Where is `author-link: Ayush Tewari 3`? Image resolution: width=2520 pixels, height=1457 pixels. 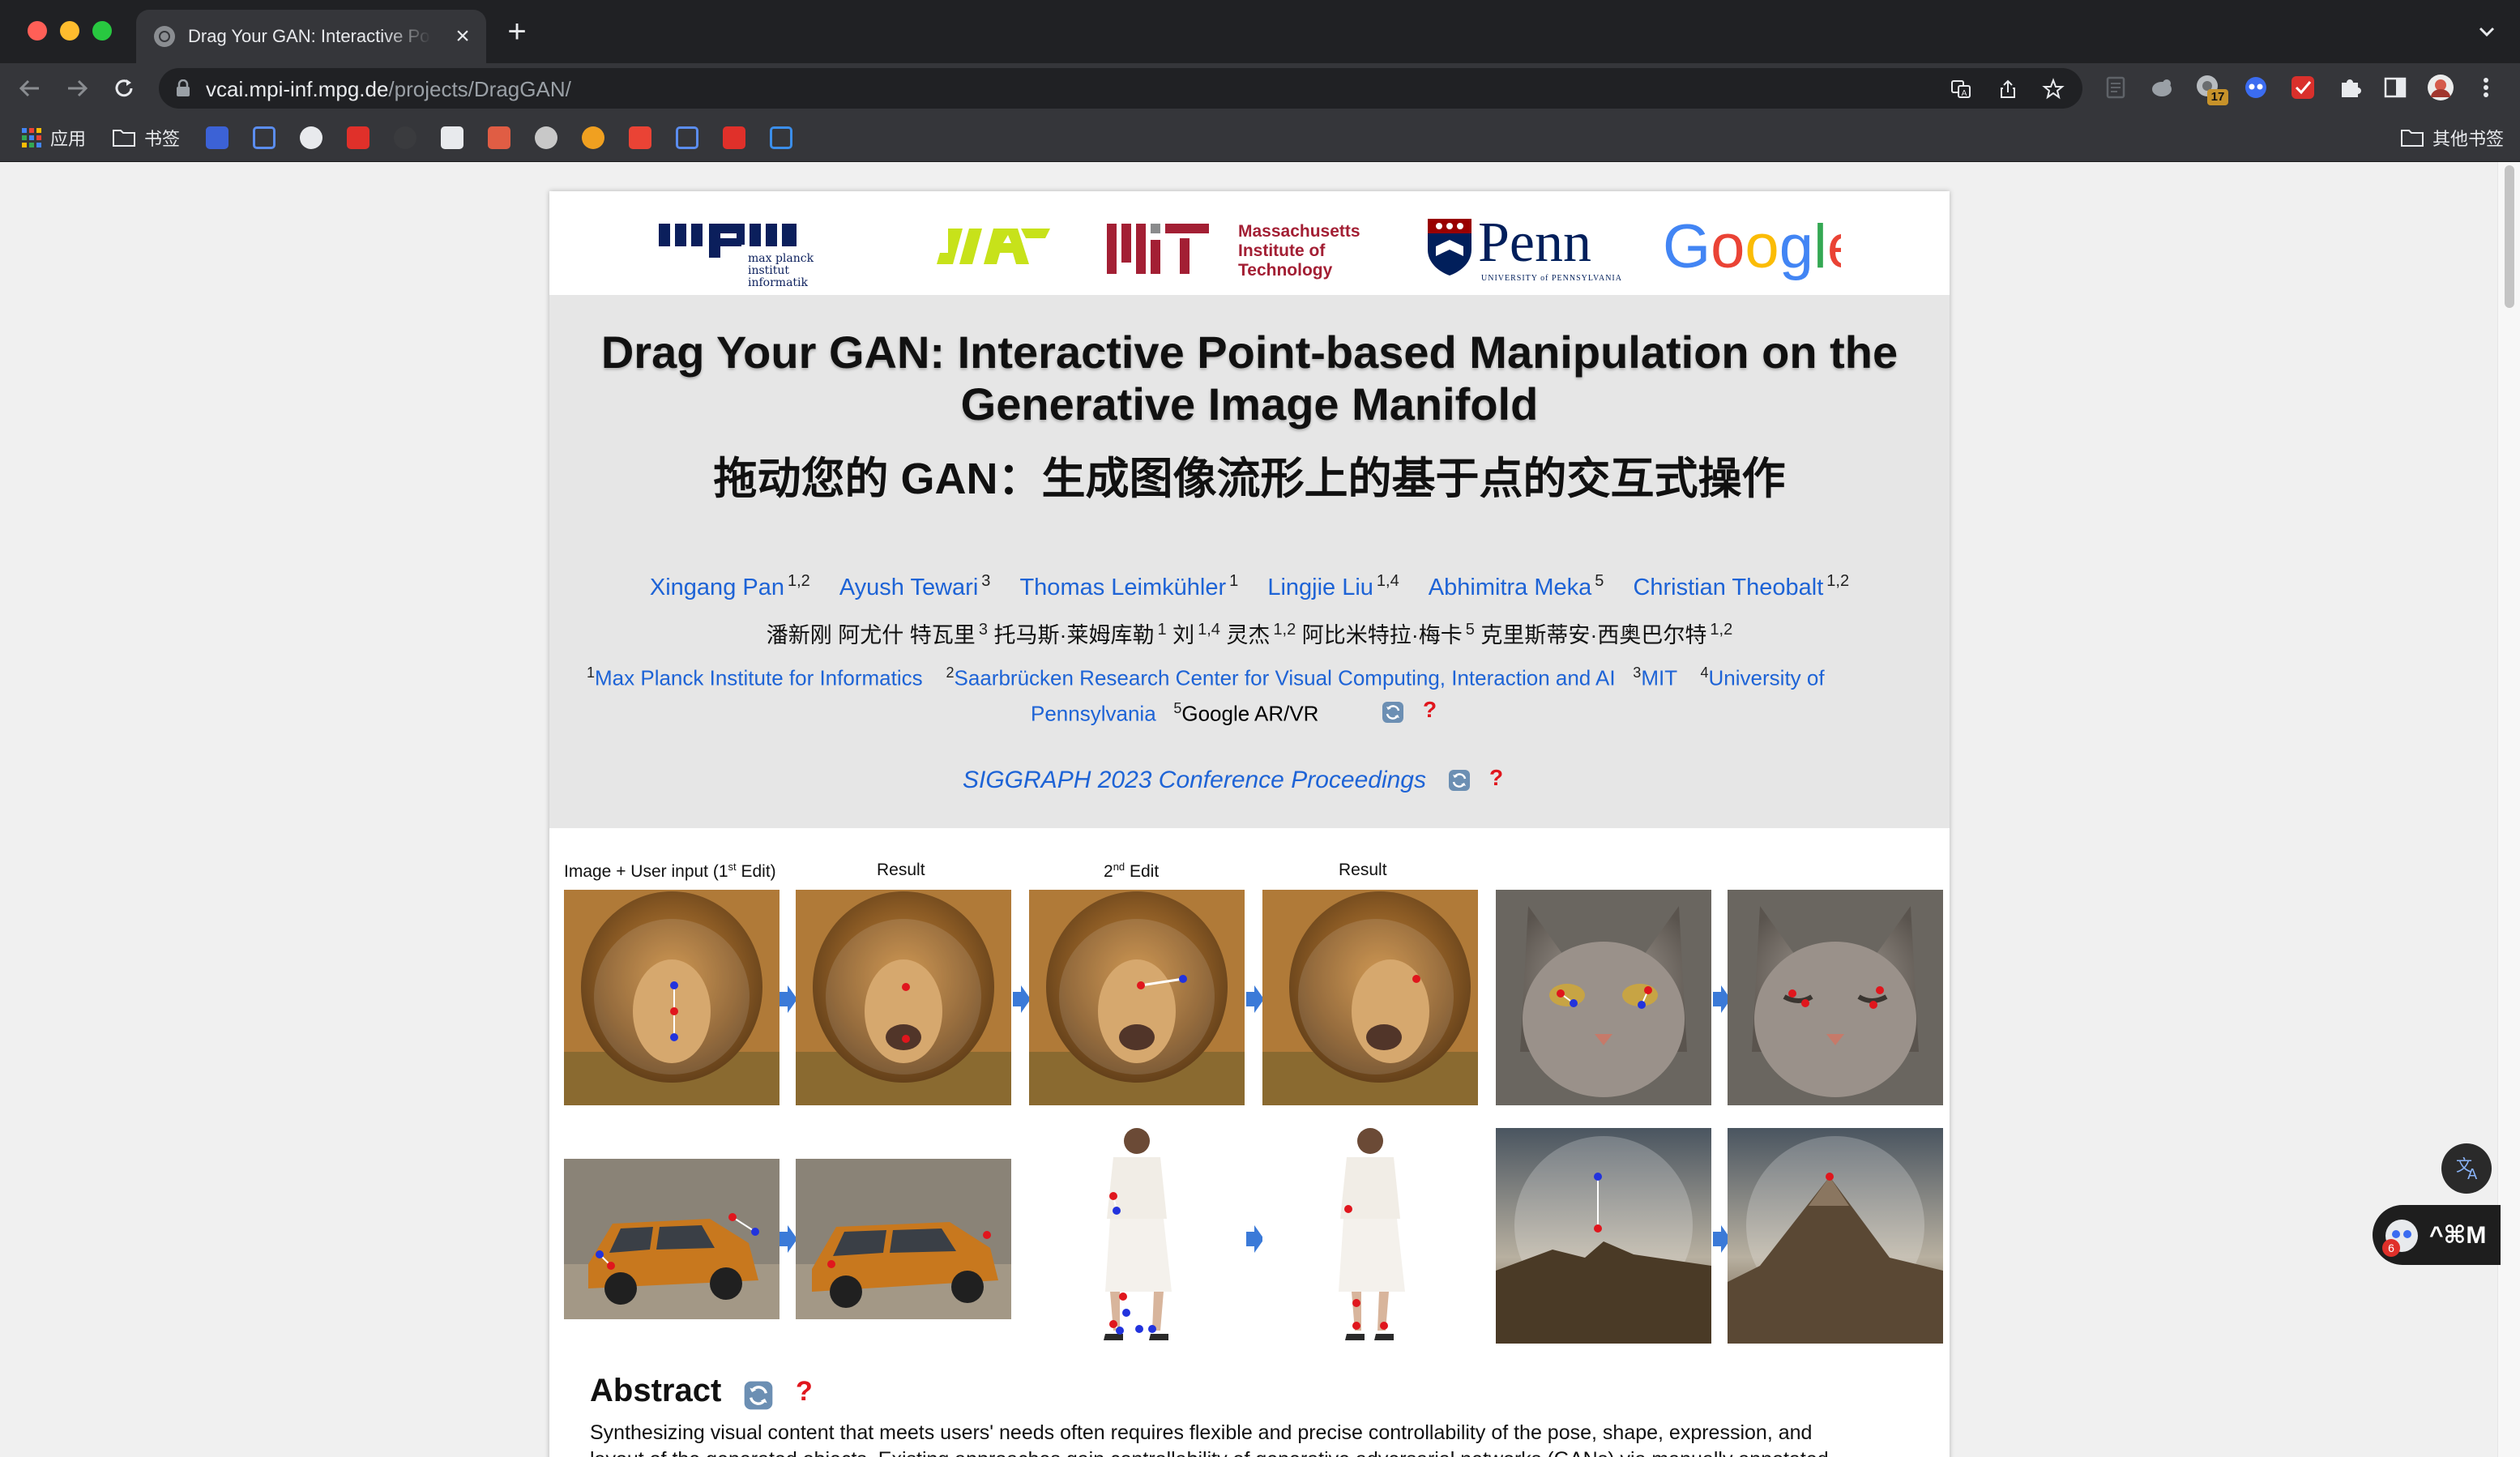
author-link: Ayush Tewari 3 is located at coordinates (915, 586).